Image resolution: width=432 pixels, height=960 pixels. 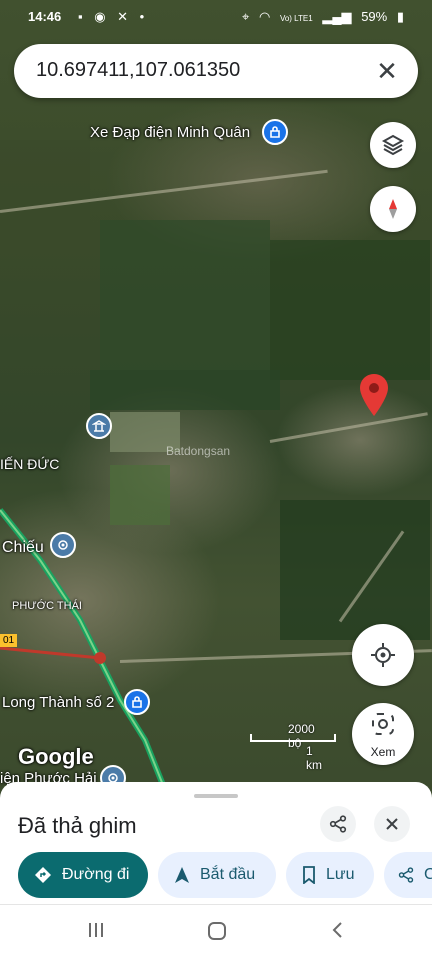 What do you see at coordinates (45, 16) in the screenshot?
I see `status-time: 14:46` at bounding box center [45, 16].